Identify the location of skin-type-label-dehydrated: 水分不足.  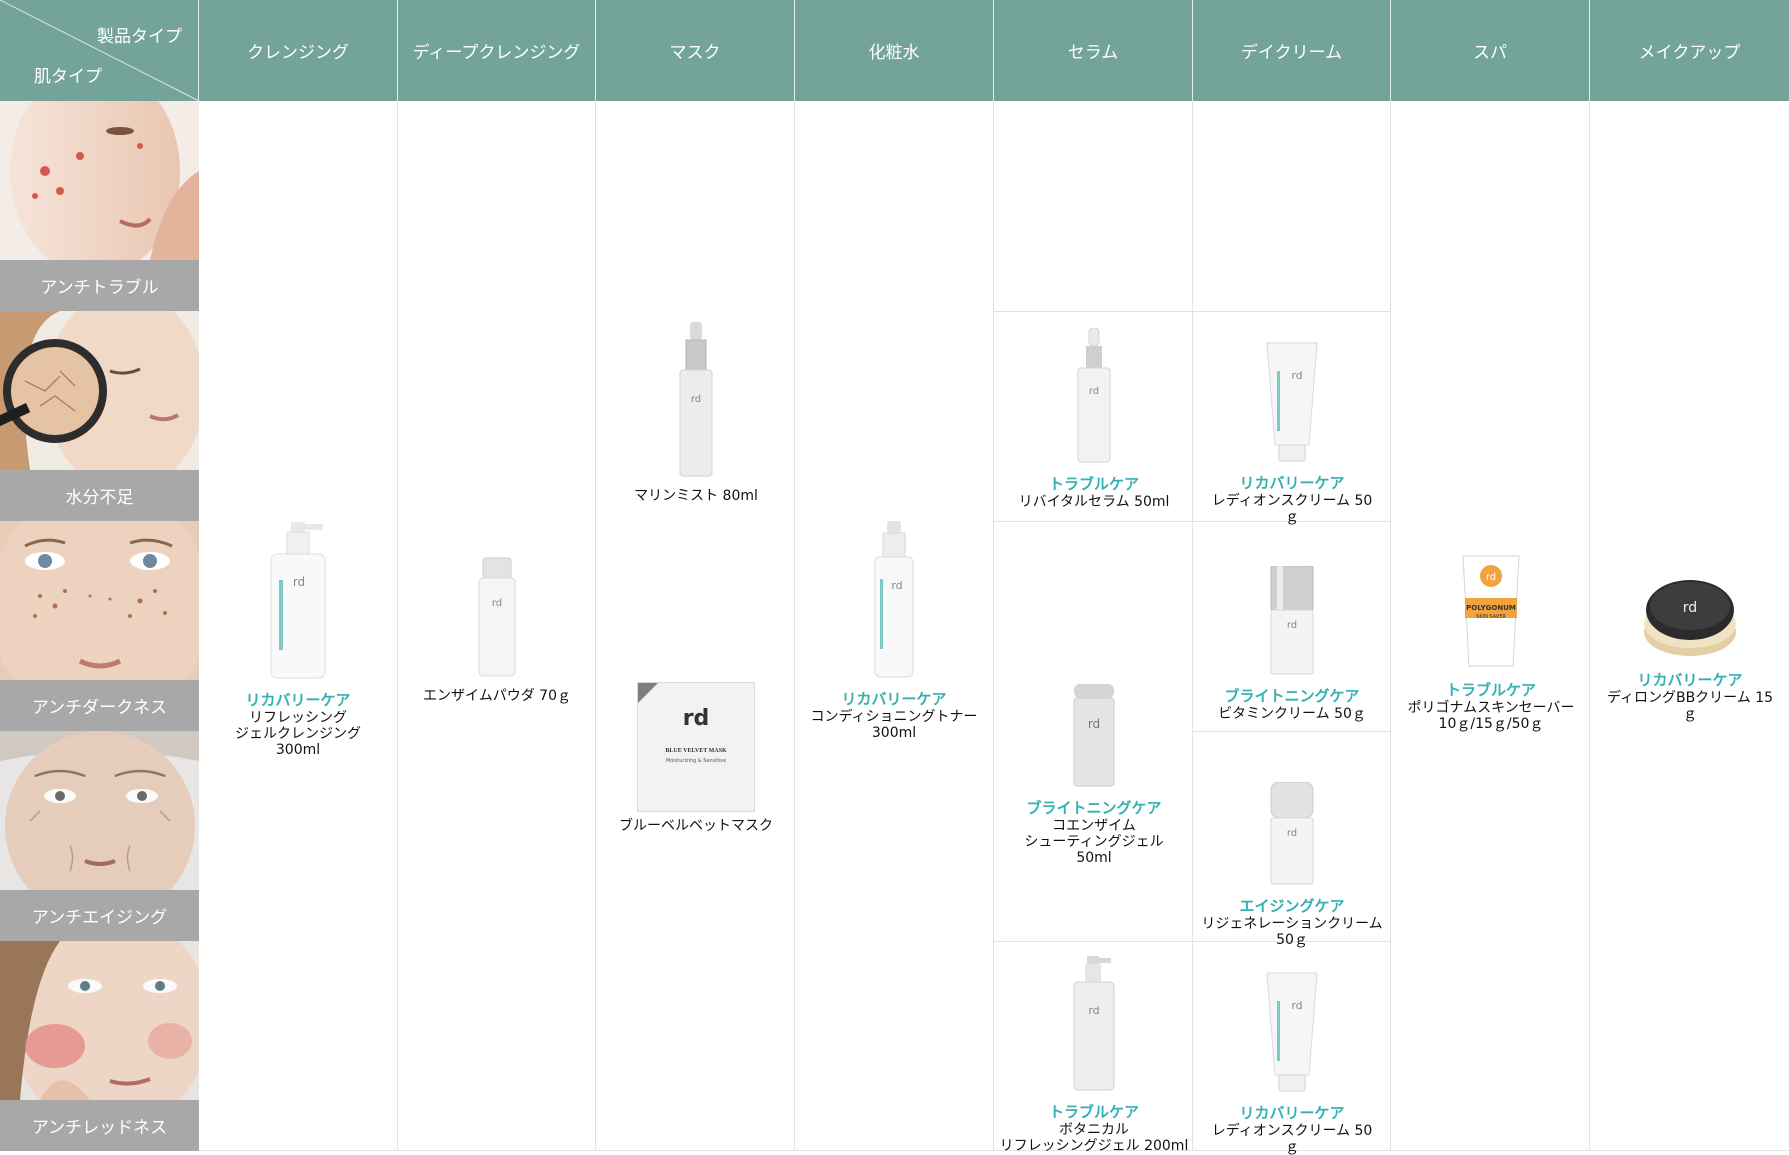
(99, 495).